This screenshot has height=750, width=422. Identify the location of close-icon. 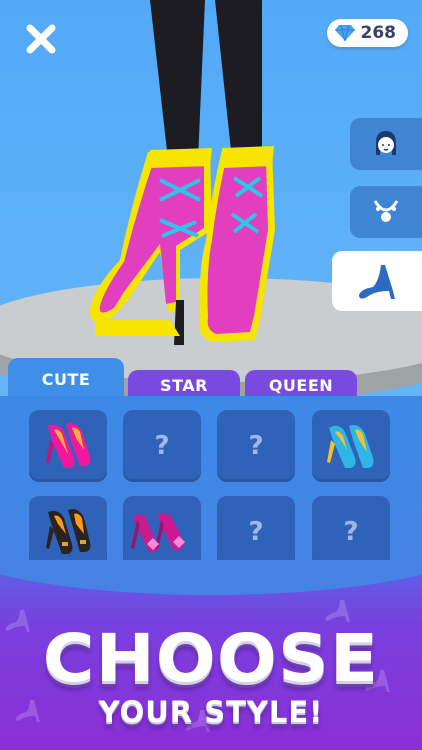
(41, 39).